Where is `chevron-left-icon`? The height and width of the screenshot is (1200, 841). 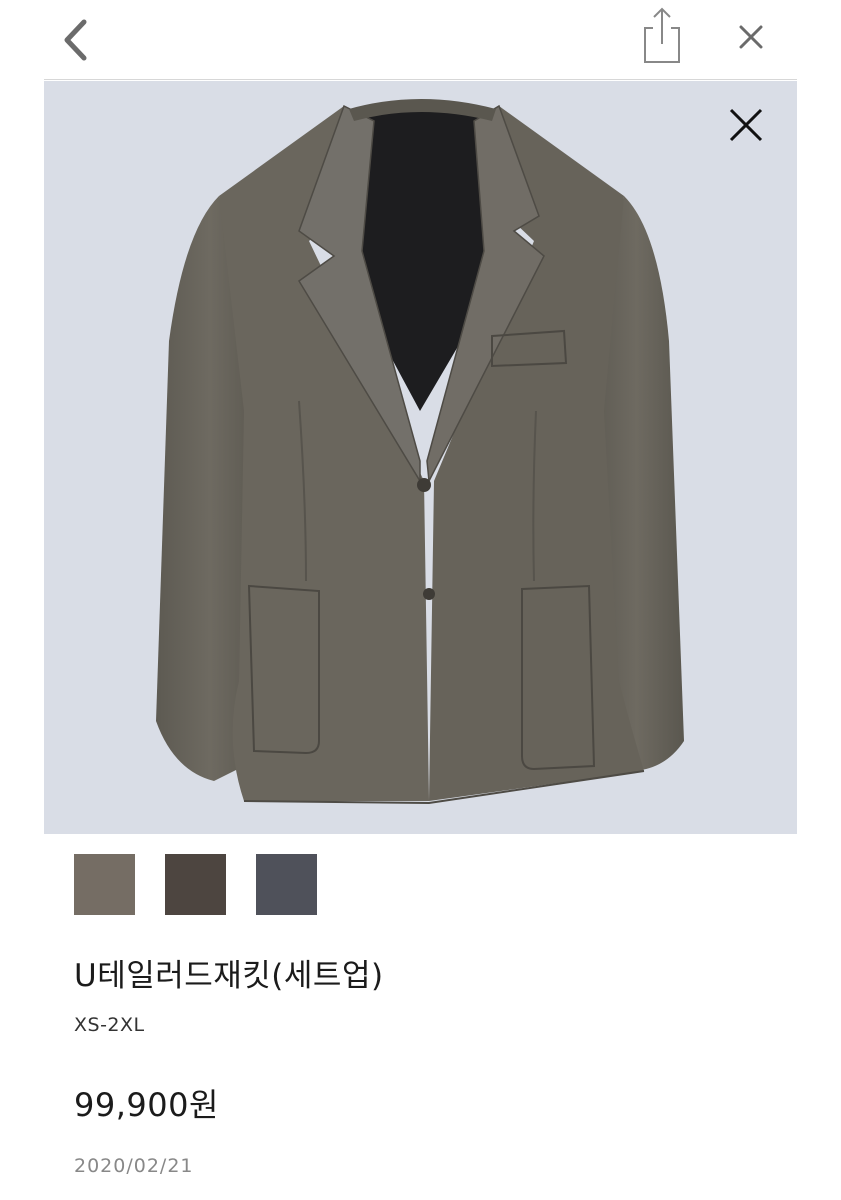
chevron-left-icon is located at coordinates (75, 40).